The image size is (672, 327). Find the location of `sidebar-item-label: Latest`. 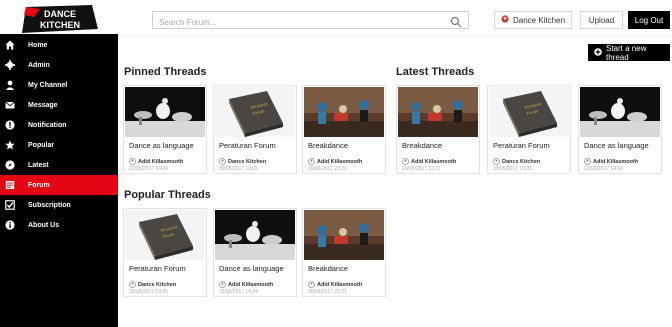

sidebar-item-label: Latest is located at coordinates (38, 165).